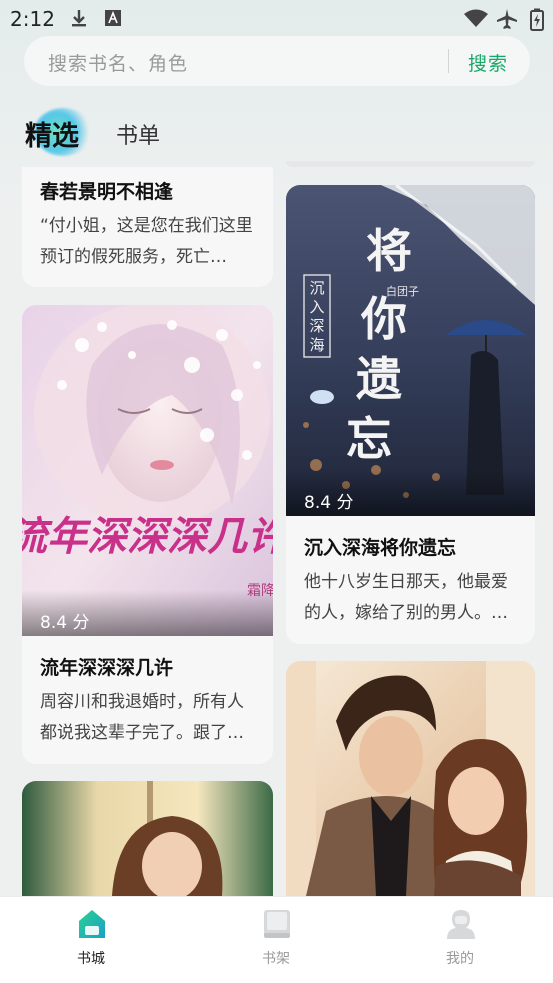 The height and width of the screenshot is (983, 553). I want to click on cover-big-title-2: 你, so click(383, 319).